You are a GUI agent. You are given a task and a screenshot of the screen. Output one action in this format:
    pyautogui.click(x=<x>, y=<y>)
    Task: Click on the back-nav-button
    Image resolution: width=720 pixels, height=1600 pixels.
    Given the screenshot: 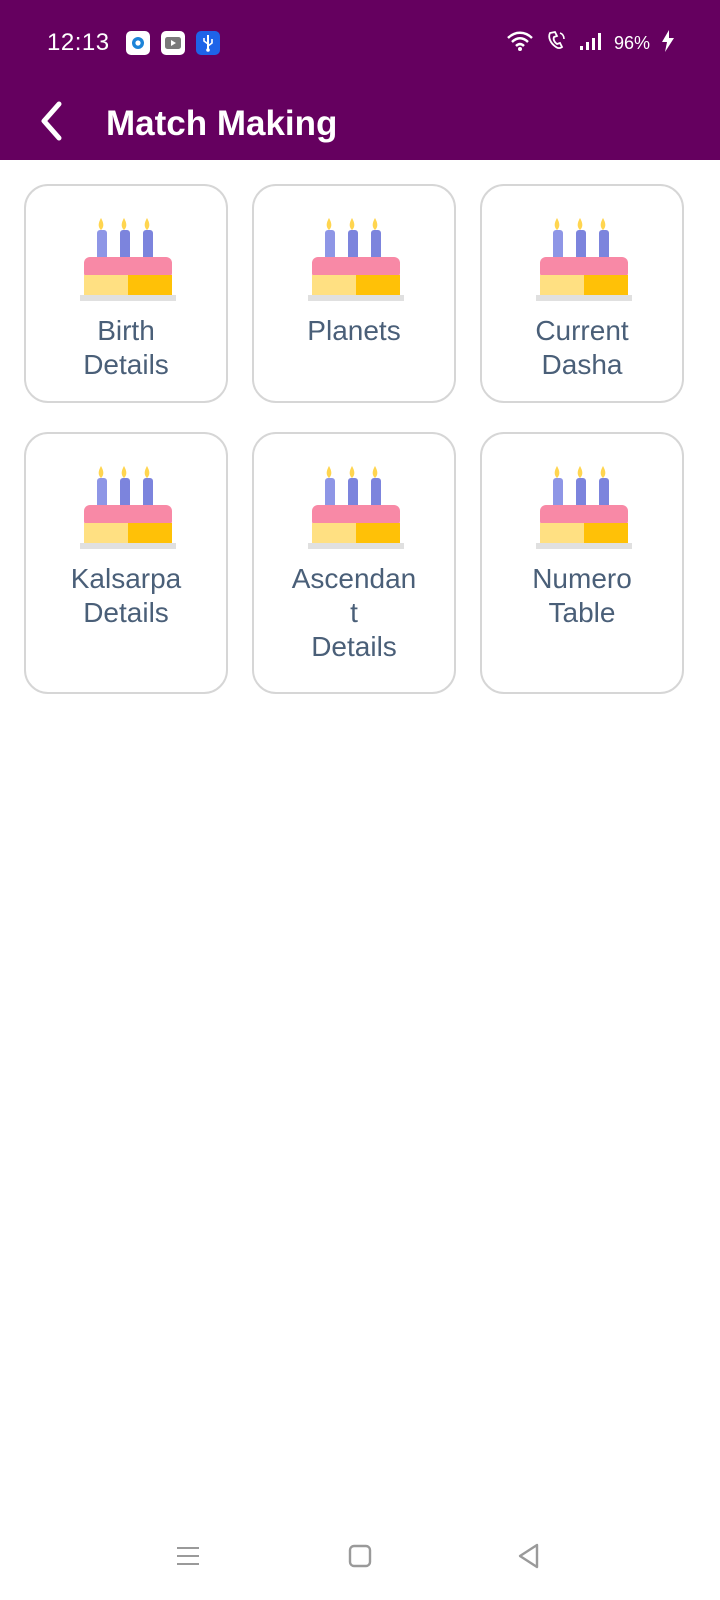 What is the action you would take?
    pyautogui.click(x=529, y=1558)
    